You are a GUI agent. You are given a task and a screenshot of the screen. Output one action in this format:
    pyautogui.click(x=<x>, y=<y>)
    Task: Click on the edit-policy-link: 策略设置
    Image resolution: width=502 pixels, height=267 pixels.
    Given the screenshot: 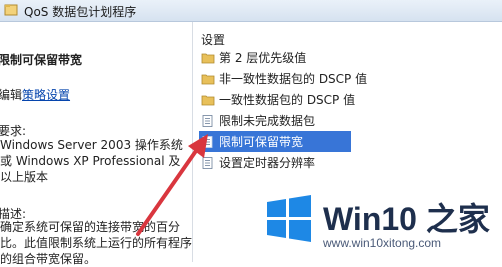 What is the action you would take?
    pyautogui.click(x=46, y=95)
    